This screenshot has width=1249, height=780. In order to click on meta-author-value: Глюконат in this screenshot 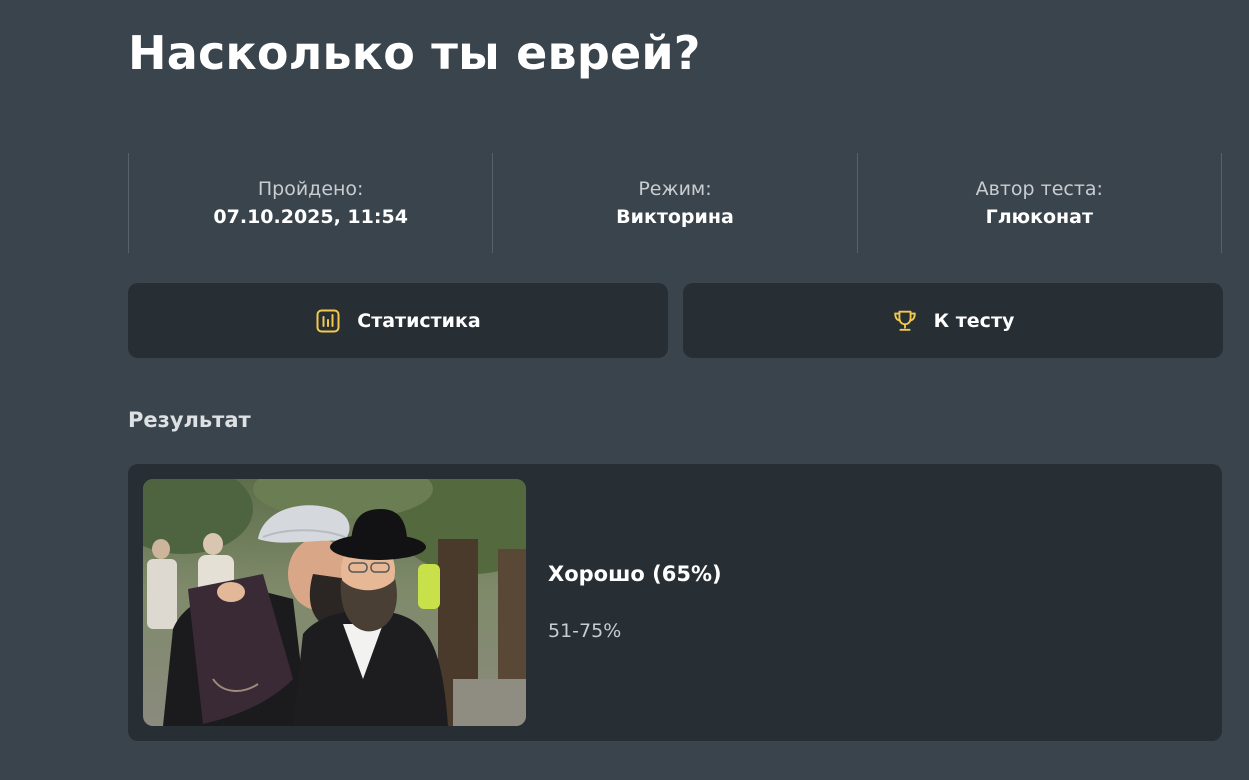, I will do `click(1039, 217)`.